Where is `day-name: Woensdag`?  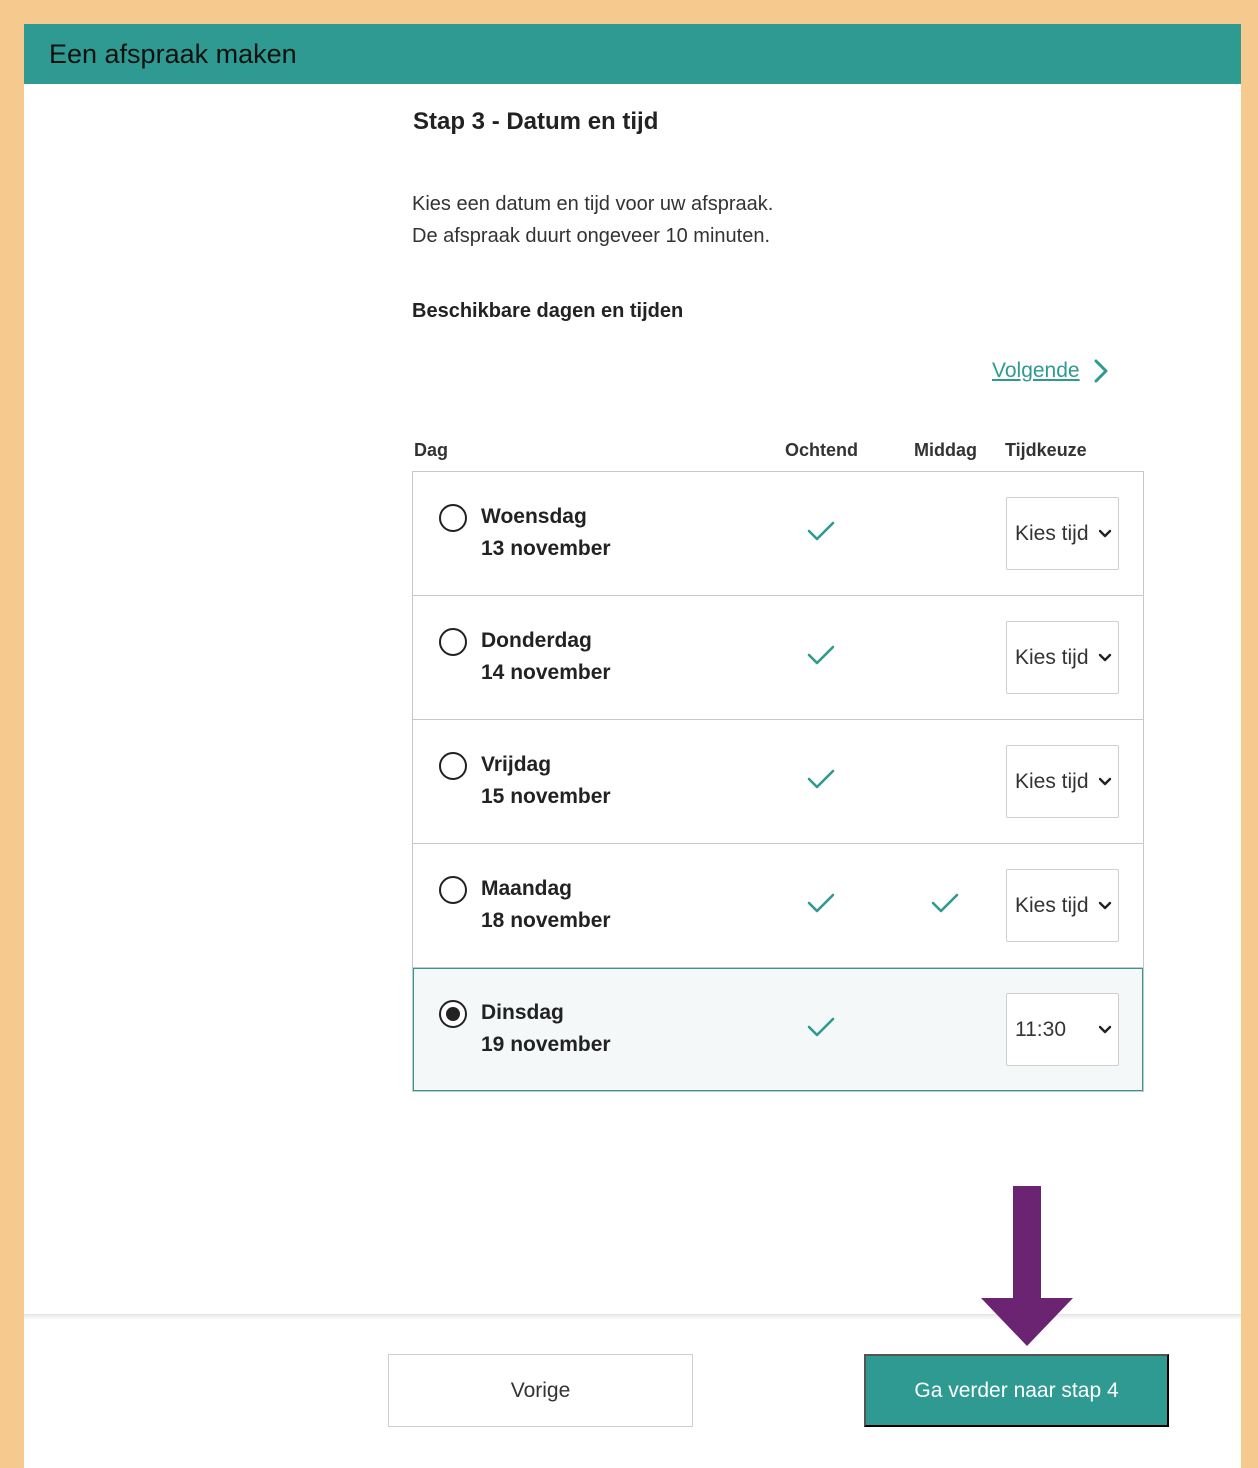 day-name: Woensdag is located at coordinates (534, 516).